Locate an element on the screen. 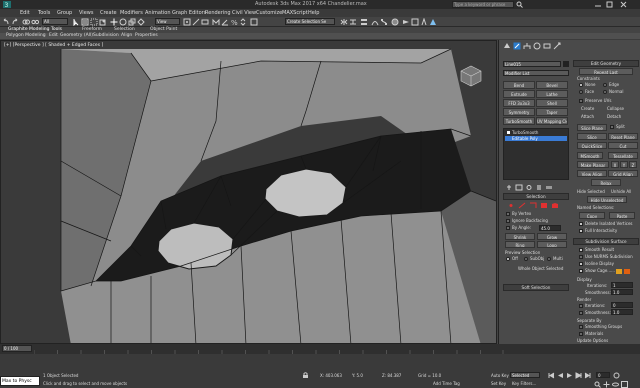 The image size is (640, 388). mod-turbosmooth-button: TurboSmooth is located at coordinates (519, 121).